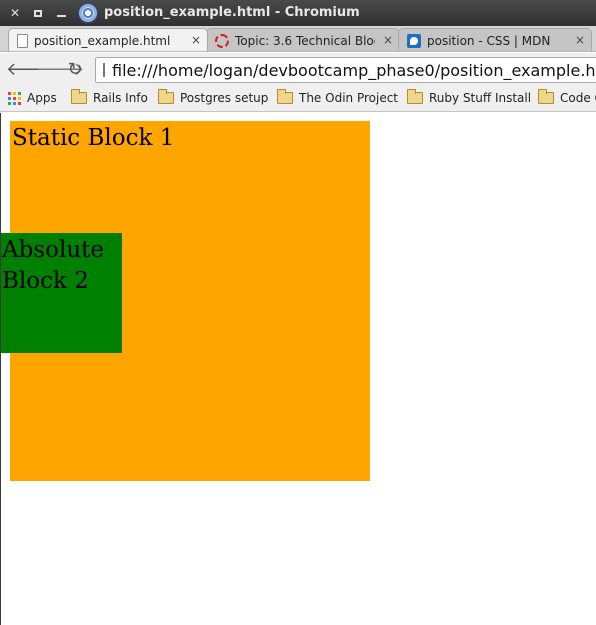 This screenshot has height=625, width=596. What do you see at coordinates (61, 266) in the screenshot?
I see `absolute-block-text: Absolute Block 2` at bounding box center [61, 266].